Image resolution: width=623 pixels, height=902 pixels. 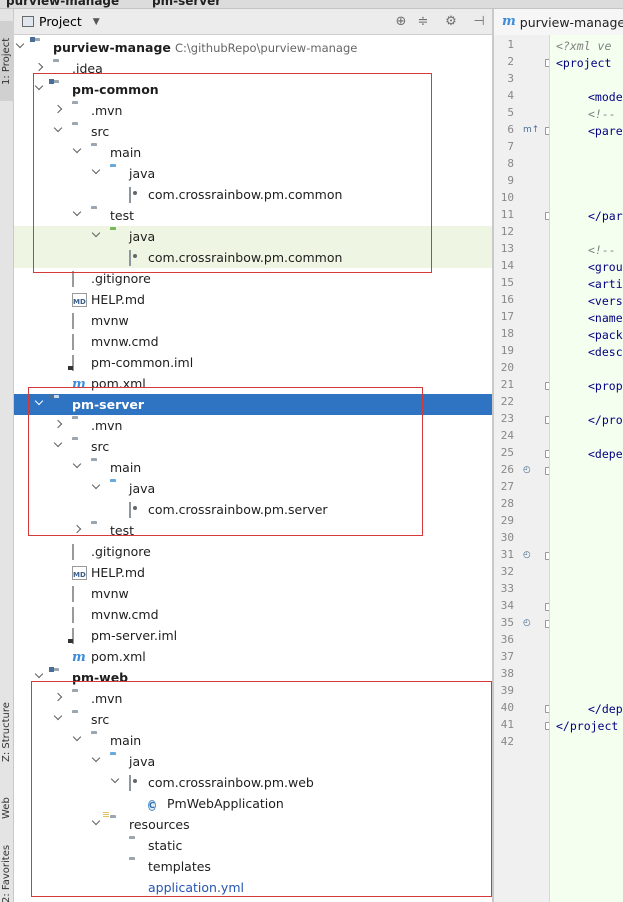 What do you see at coordinates (510, 129) in the screenshot?
I see `line-number: 6` at bounding box center [510, 129].